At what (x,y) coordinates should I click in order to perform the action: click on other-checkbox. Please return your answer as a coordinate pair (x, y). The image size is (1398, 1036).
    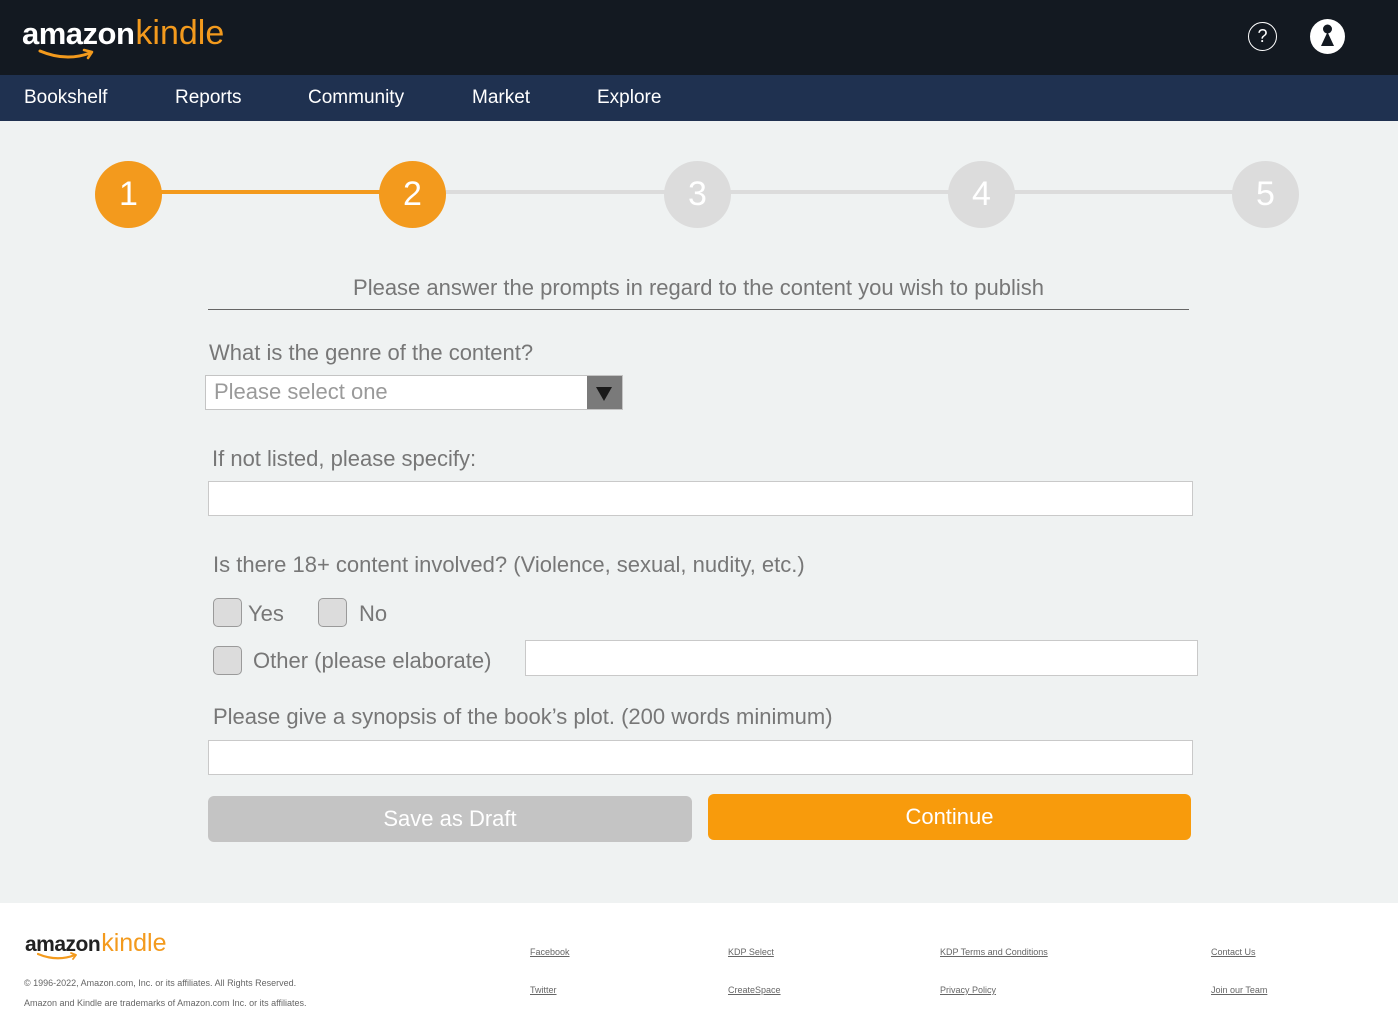
    Looking at the image, I should click on (227, 660).